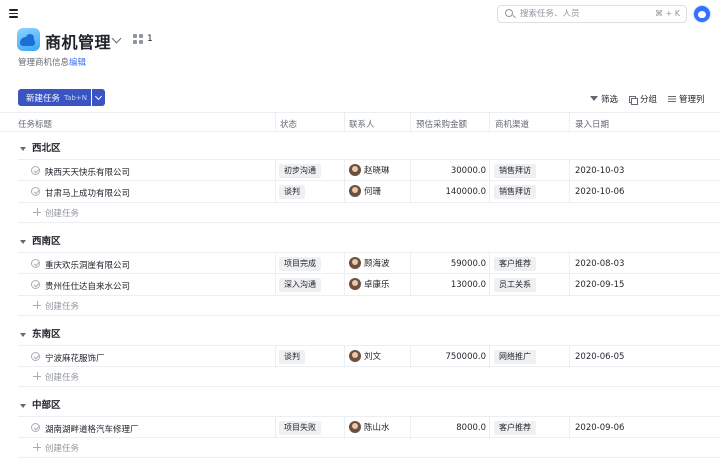 The height and width of the screenshot is (462, 720). Describe the element at coordinates (451, 192) in the screenshot. I see `amount-value: 140000.0` at that location.